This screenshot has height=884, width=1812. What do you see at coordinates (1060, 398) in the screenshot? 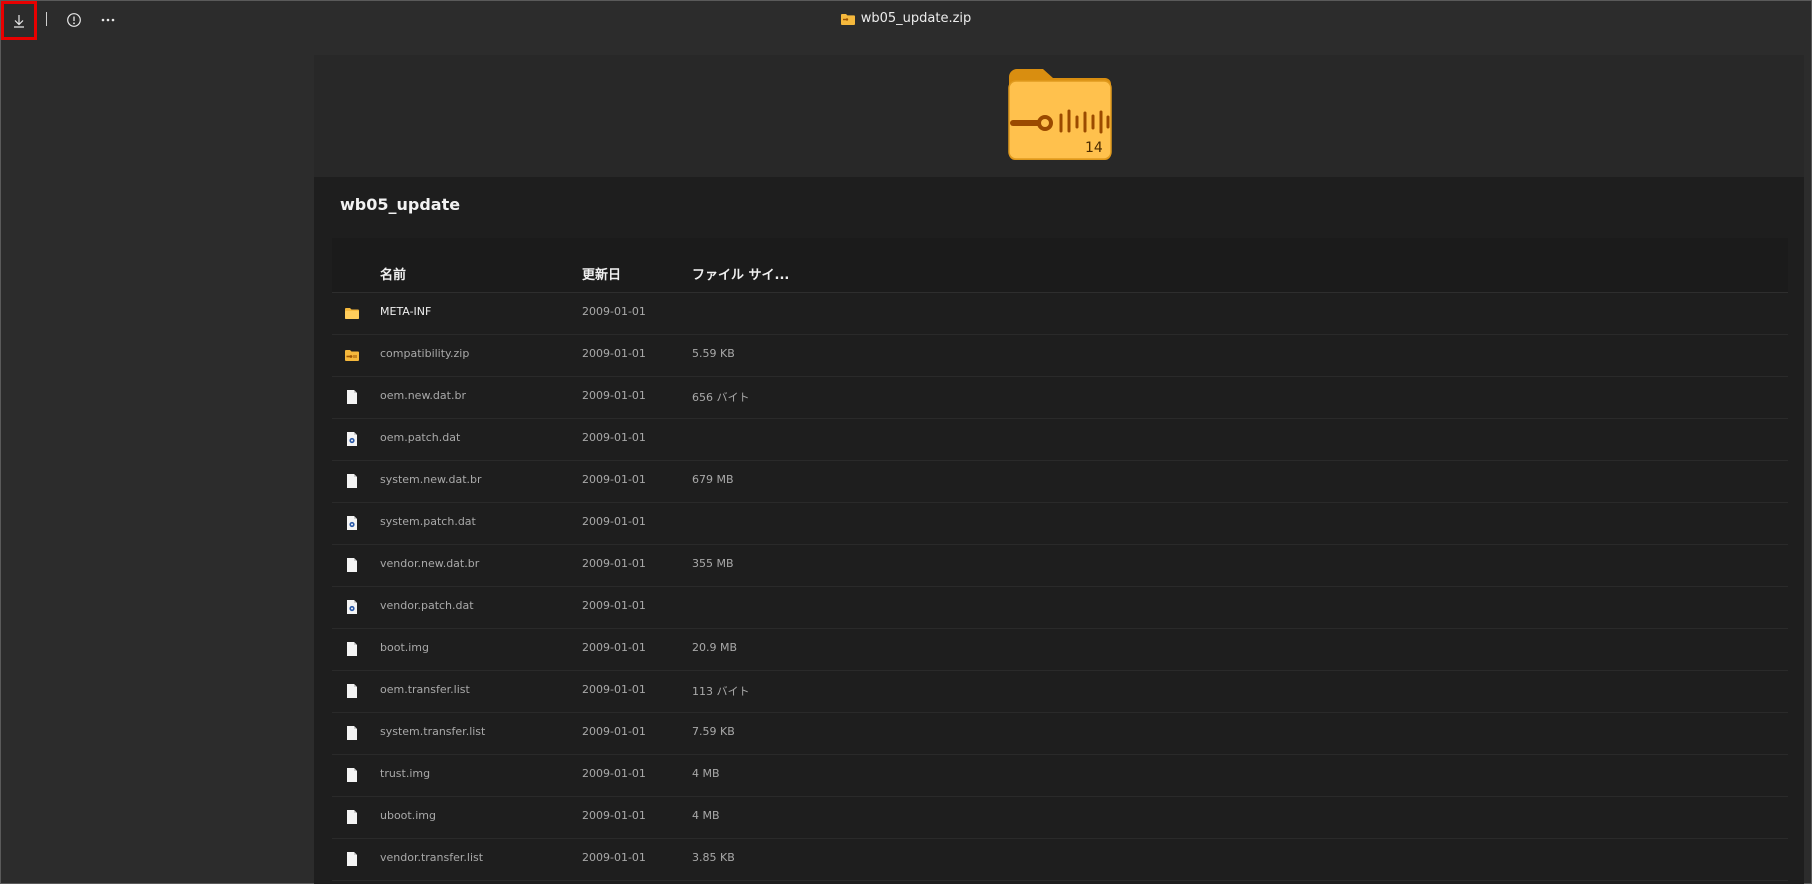
I see `table-row: oem.new.dat.br 2009-01-01 656 バイト` at bounding box center [1060, 398].